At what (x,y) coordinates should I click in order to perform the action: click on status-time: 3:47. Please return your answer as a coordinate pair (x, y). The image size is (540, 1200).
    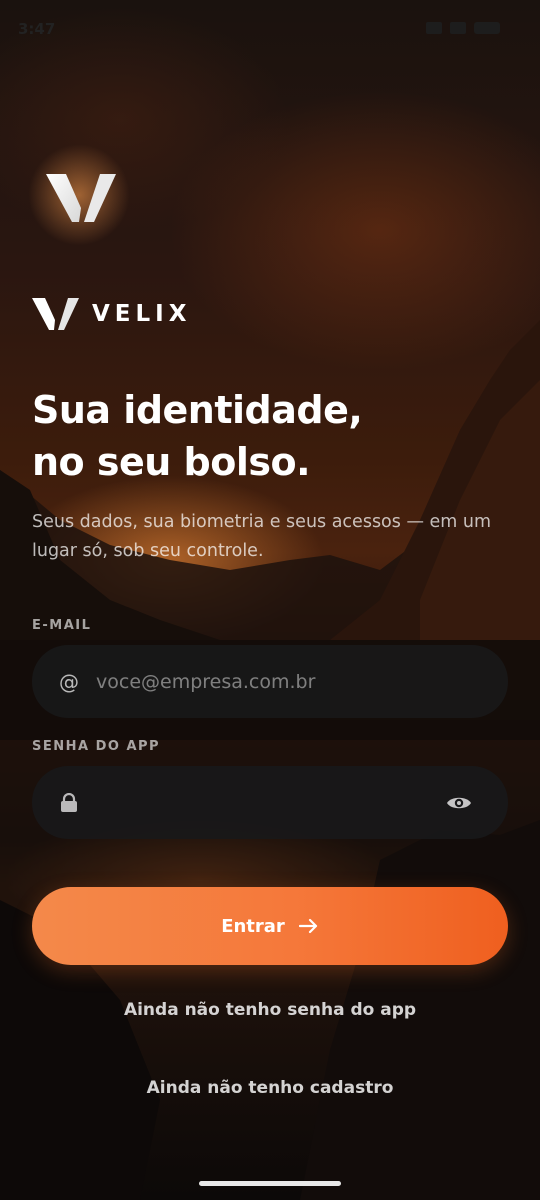
    Looking at the image, I should click on (37, 29).